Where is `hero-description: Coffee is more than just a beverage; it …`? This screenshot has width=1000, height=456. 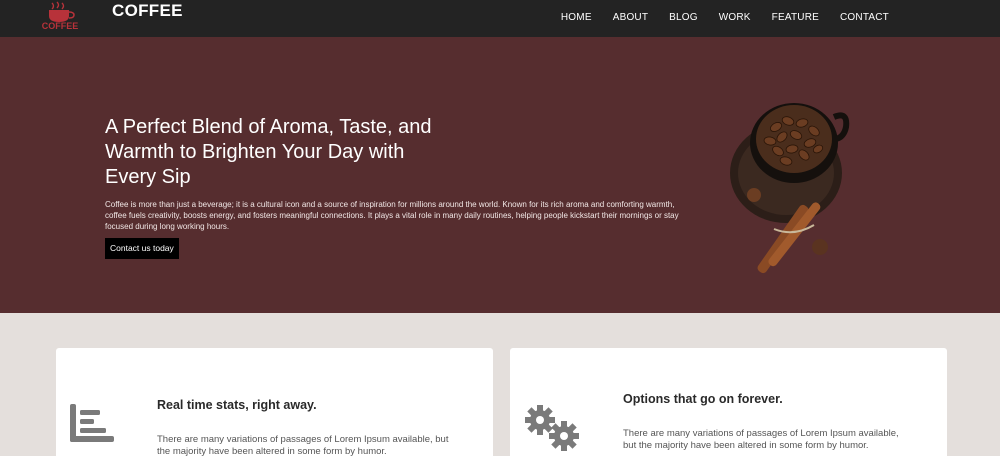 hero-description: Coffee is more than just a beverage; it … is located at coordinates (392, 215).